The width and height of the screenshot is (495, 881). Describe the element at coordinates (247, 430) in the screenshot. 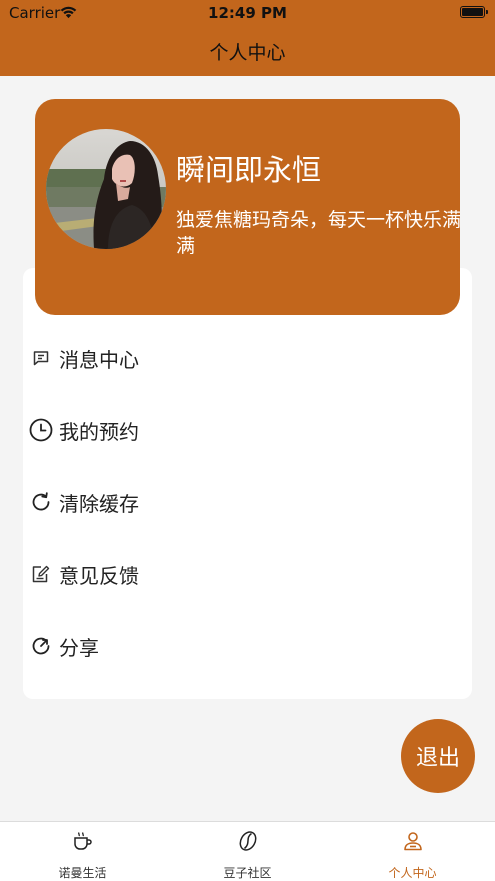

I see `menu-item-appointments: 我的预约` at that location.